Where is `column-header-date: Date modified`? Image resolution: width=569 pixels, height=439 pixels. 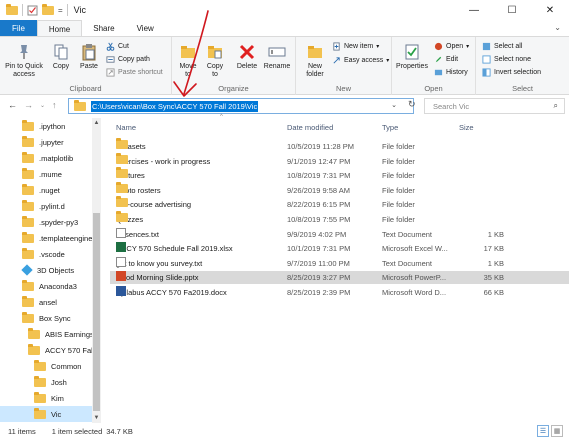
column-header-date: Date modified is located at coordinates (310, 128).